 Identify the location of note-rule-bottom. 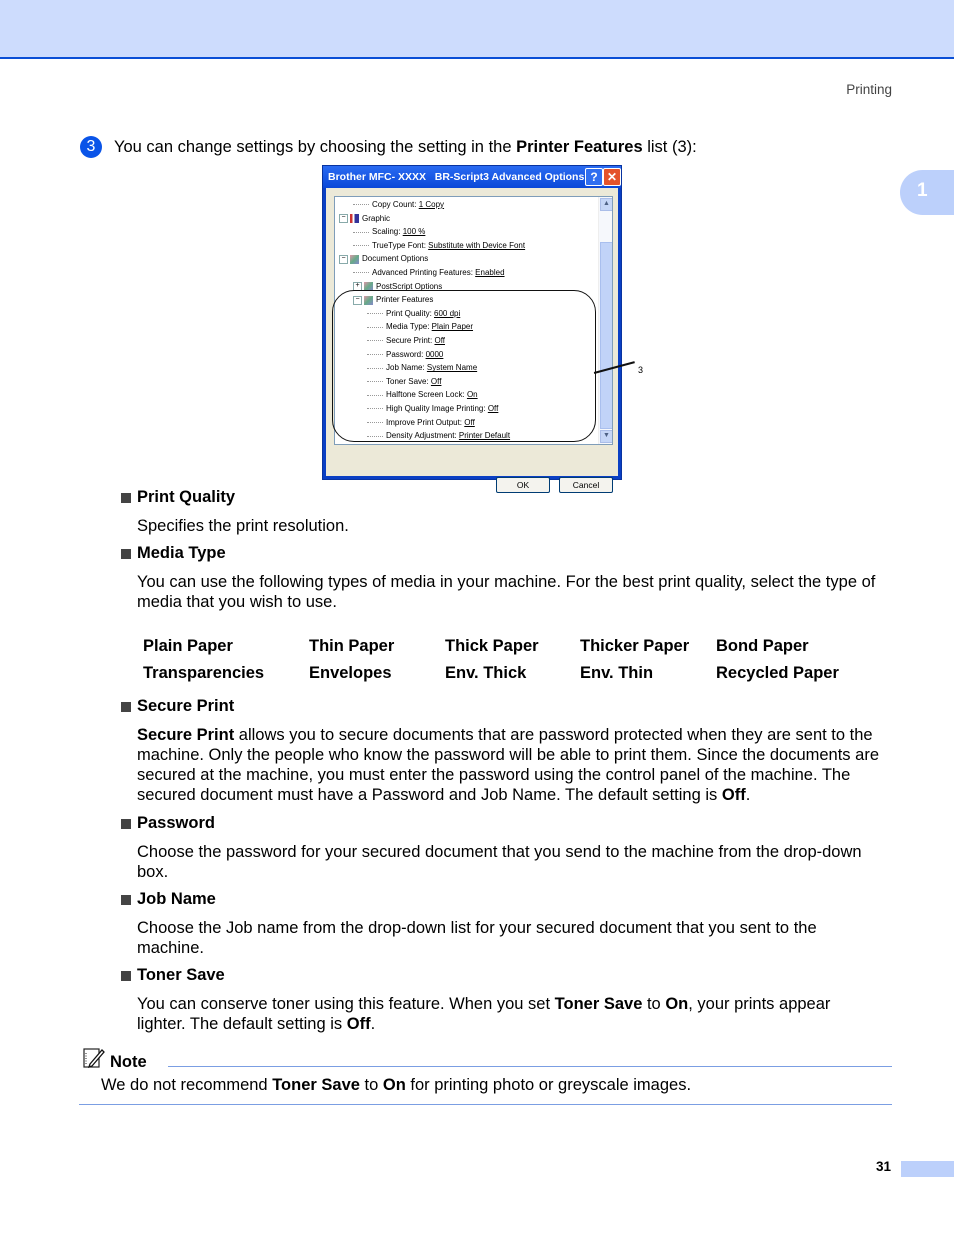
(485, 1104).